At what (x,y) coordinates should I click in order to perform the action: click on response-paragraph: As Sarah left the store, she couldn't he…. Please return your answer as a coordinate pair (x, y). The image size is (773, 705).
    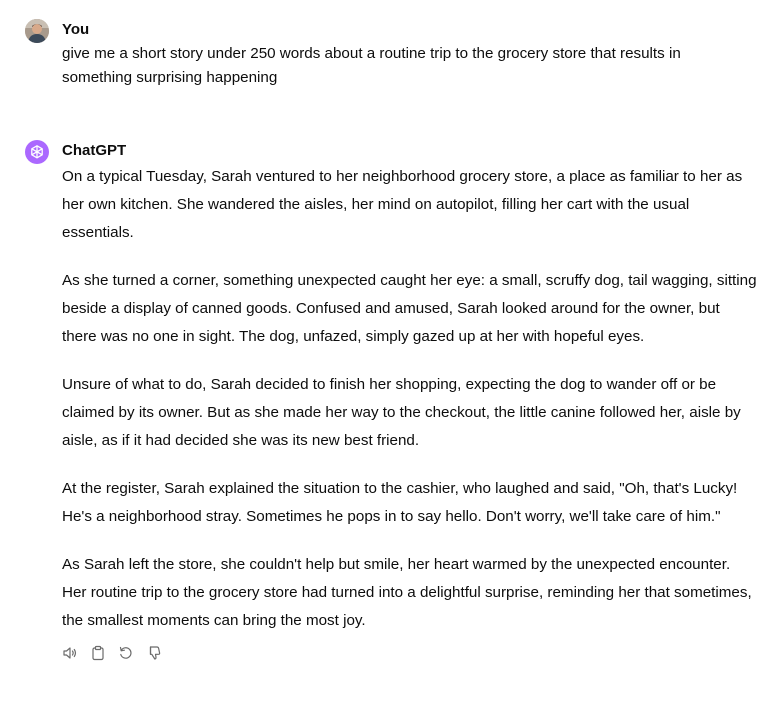
    Looking at the image, I should click on (407, 592).